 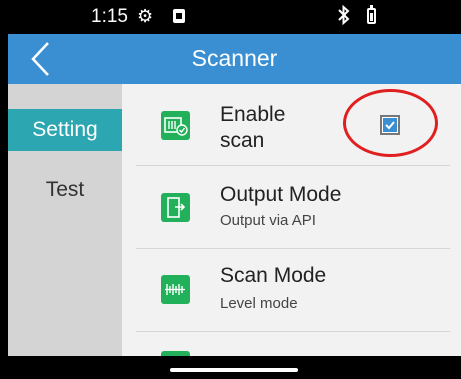 What do you see at coordinates (65, 130) in the screenshot?
I see `sidebar-item-setting: Setting` at bounding box center [65, 130].